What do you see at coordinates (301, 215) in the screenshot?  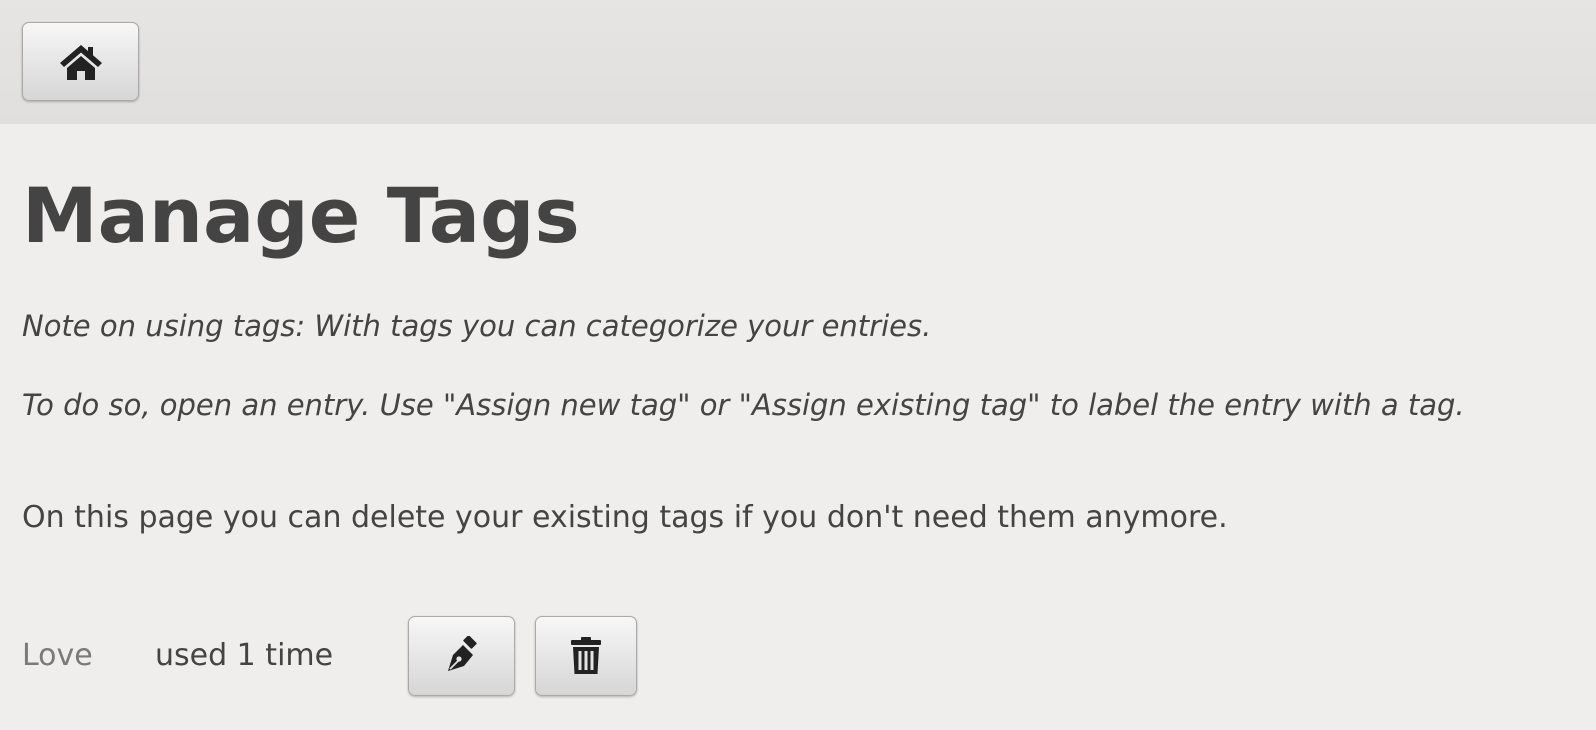 I see `page-title: Manage Tags` at bounding box center [301, 215].